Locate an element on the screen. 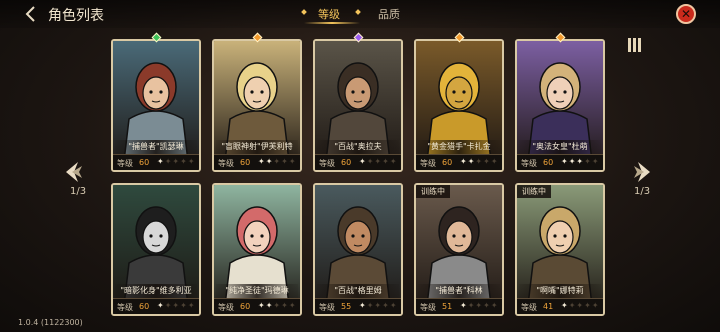 This screenshot has height=332, width=720. character-card: "捕兽者"凯瑟琳 等级 60 ✦✦✦✦✦ is located at coordinates (156, 105).